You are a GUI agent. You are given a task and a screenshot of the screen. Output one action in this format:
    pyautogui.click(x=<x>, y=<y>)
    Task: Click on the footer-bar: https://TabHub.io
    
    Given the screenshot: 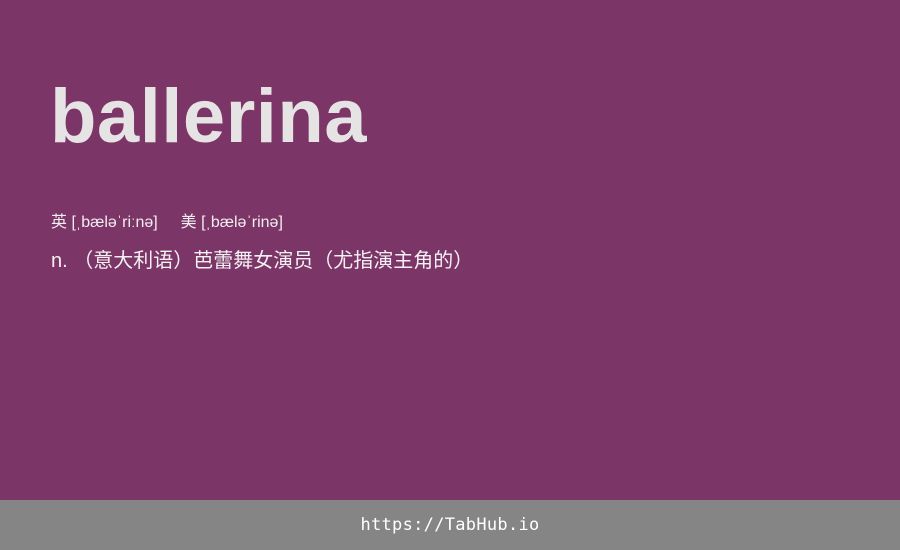 What is the action you would take?
    pyautogui.click(x=450, y=525)
    